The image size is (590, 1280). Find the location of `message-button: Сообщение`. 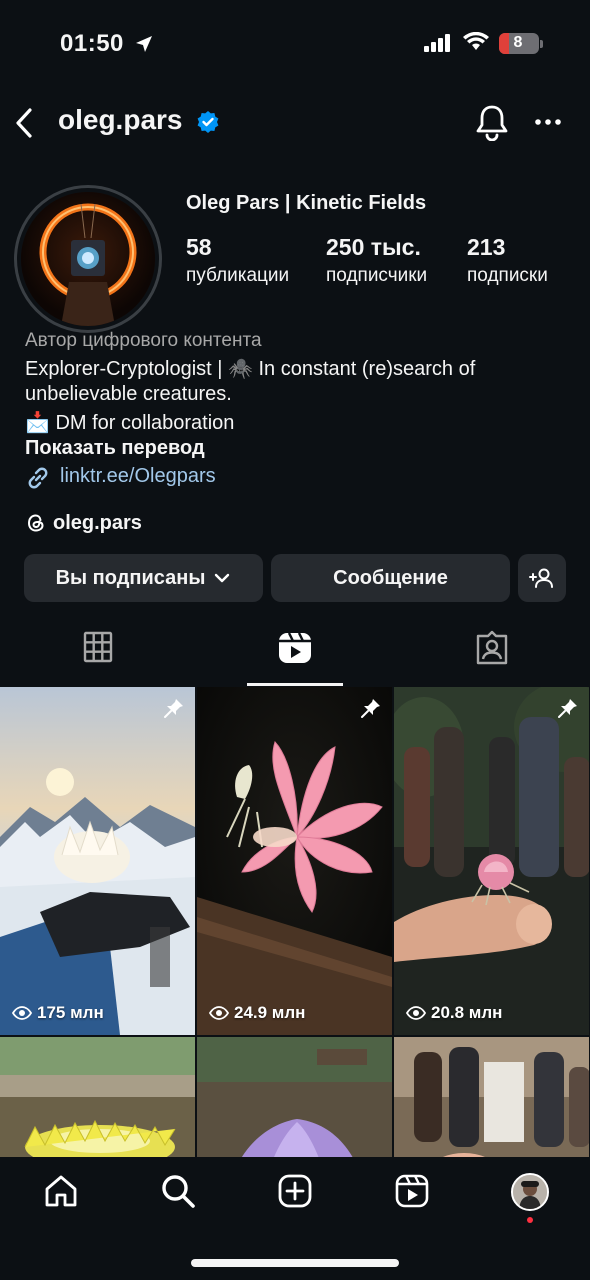

message-button: Сообщение is located at coordinates (390, 578).